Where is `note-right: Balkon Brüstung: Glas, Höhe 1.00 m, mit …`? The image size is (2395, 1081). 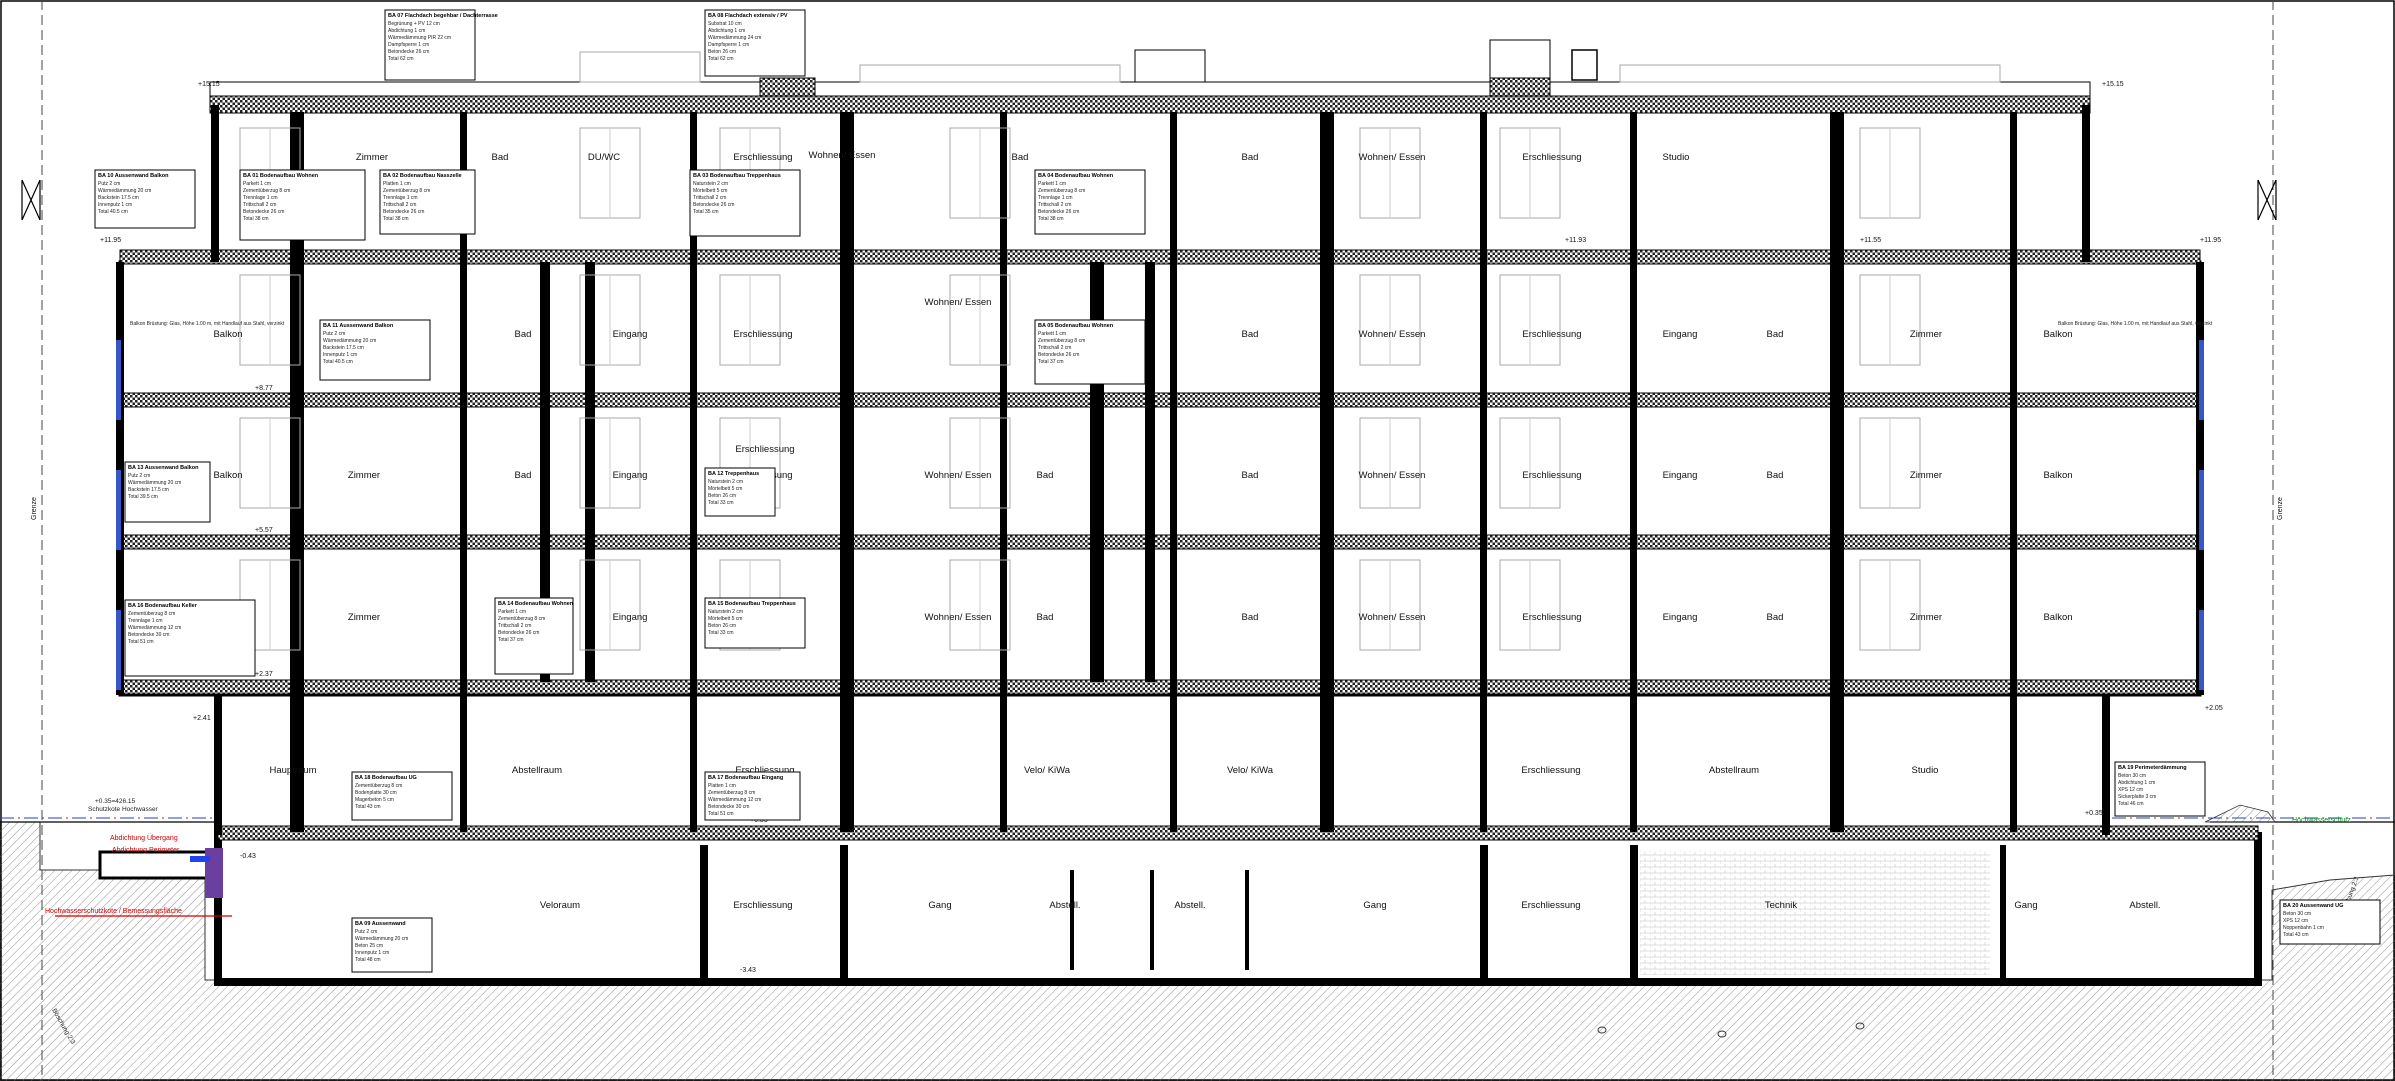
note-right: Balkon Brüstung: Glas, Höhe 1.00 m, mit … is located at coordinates (2135, 324).